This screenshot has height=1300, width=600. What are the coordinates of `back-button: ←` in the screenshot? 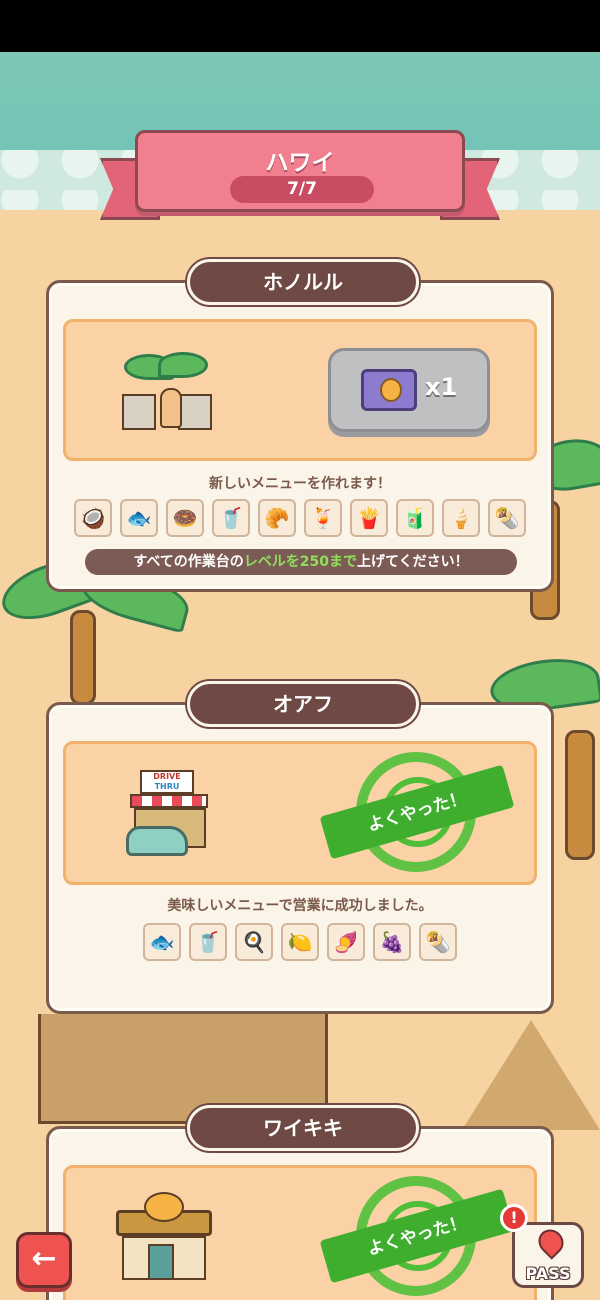 It's located at (44, 1260).